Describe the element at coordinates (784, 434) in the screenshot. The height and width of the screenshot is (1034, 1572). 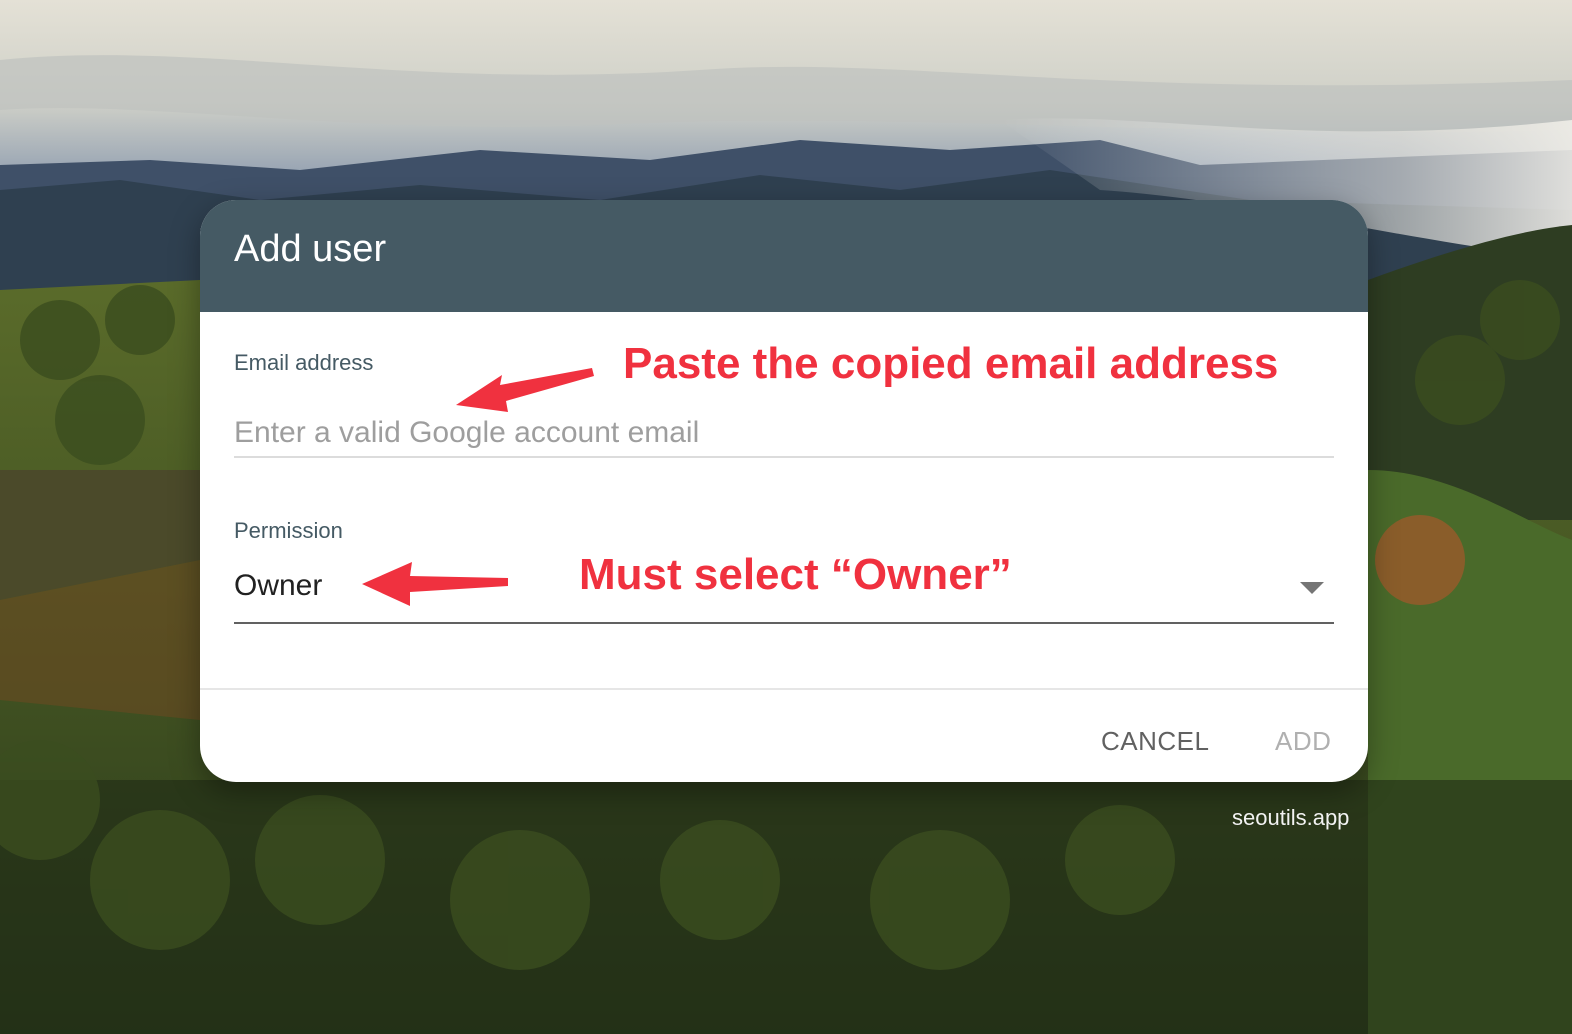
I see `email-input` at that location.